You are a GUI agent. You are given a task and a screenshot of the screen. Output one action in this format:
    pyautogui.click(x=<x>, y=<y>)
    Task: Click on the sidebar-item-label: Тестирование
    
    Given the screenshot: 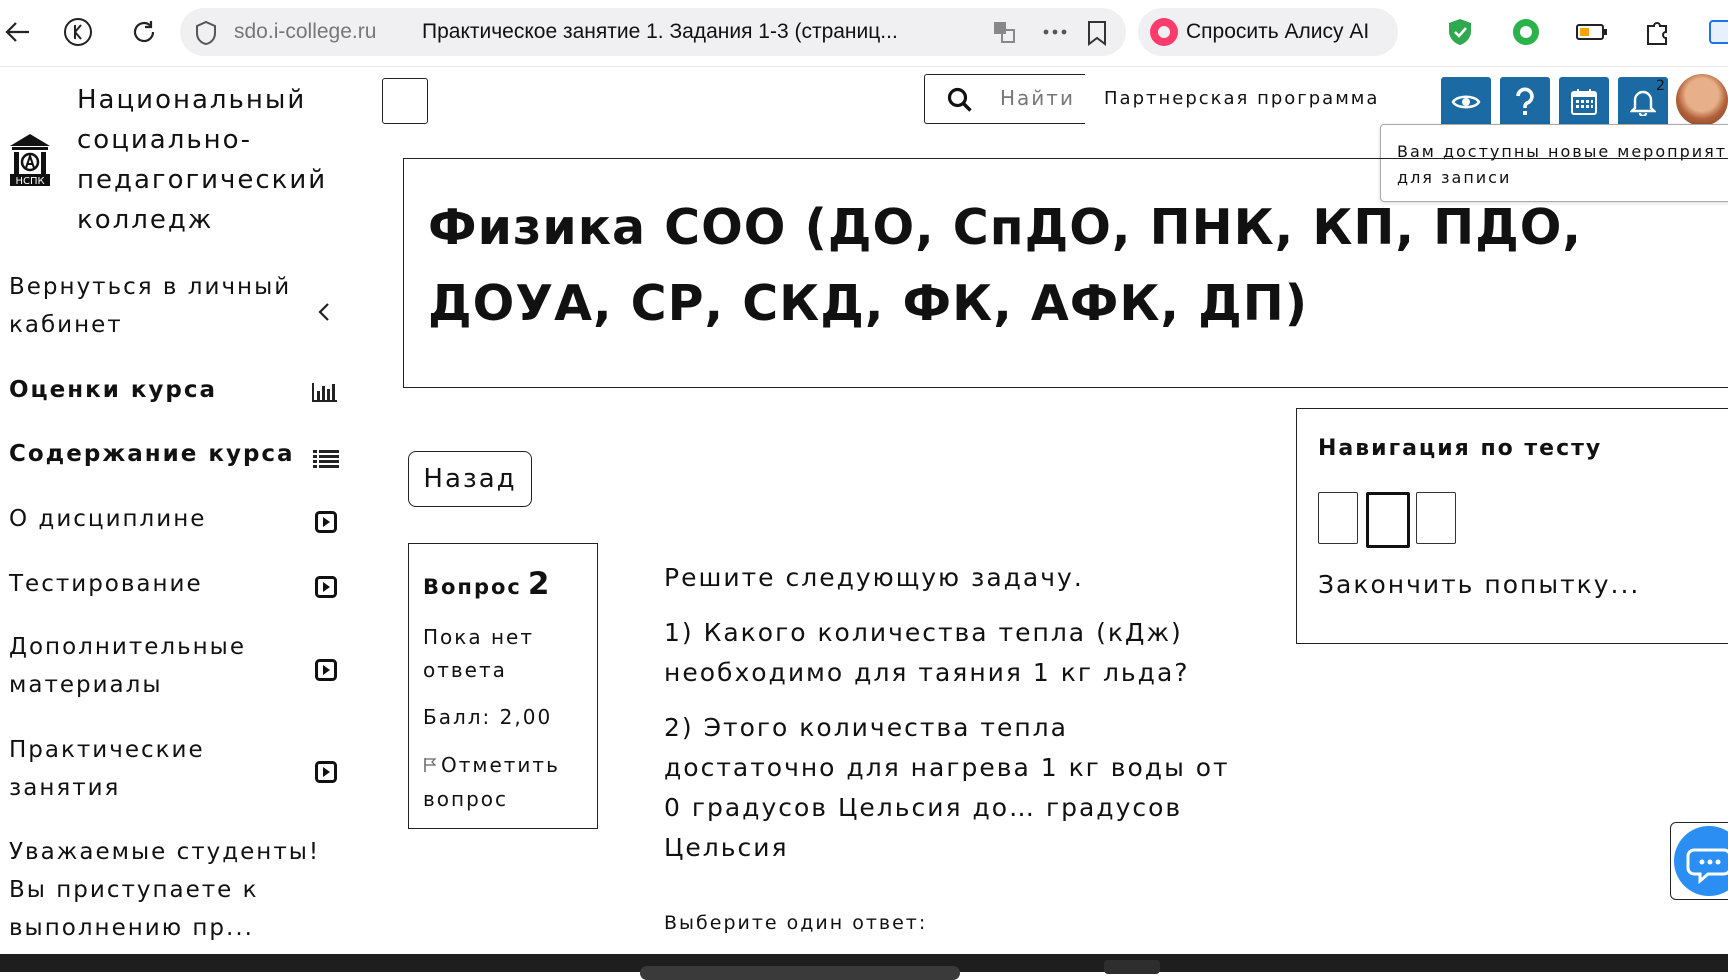 What is the action you would take?
    pyautogui.click(x=106, y=584)
    